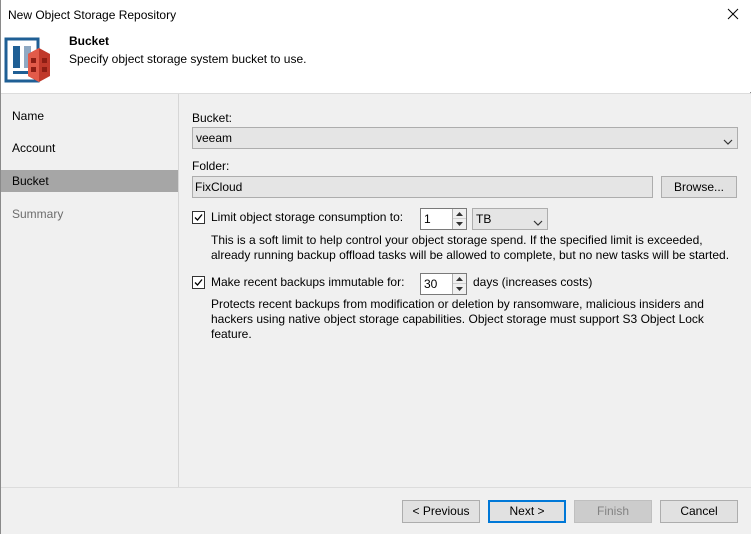  What do you see at coordinates (214, 138) in the screenshot?
I see `bucket-select-value: veeam` at bounding box center [214, 138].